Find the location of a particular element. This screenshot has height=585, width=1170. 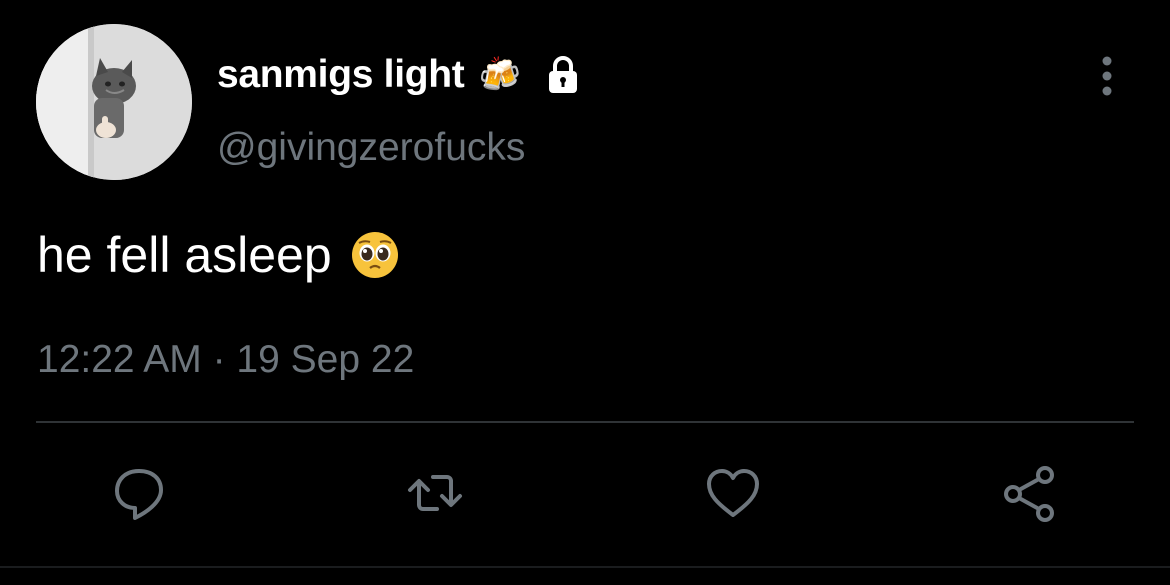

divider is located at coordinates (585, 422).